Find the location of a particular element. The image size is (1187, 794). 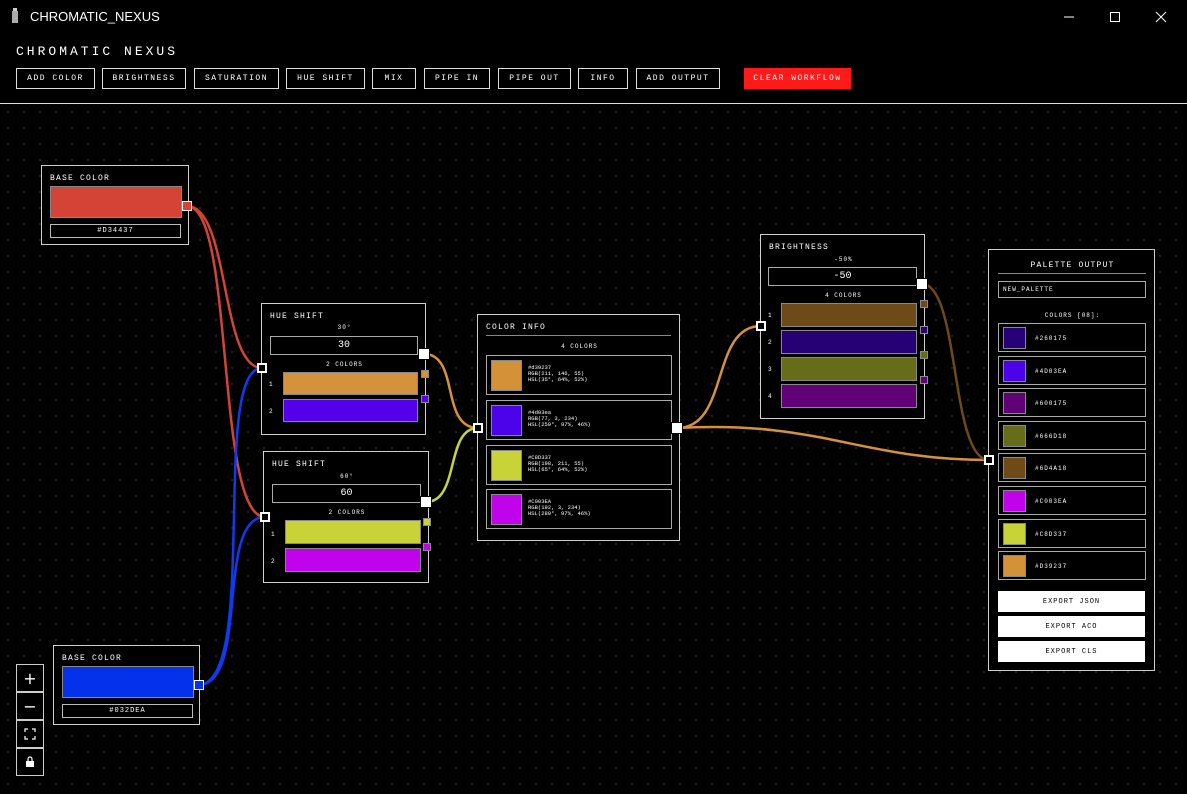

mix-button: MIX is located at coordinates (394, 78).